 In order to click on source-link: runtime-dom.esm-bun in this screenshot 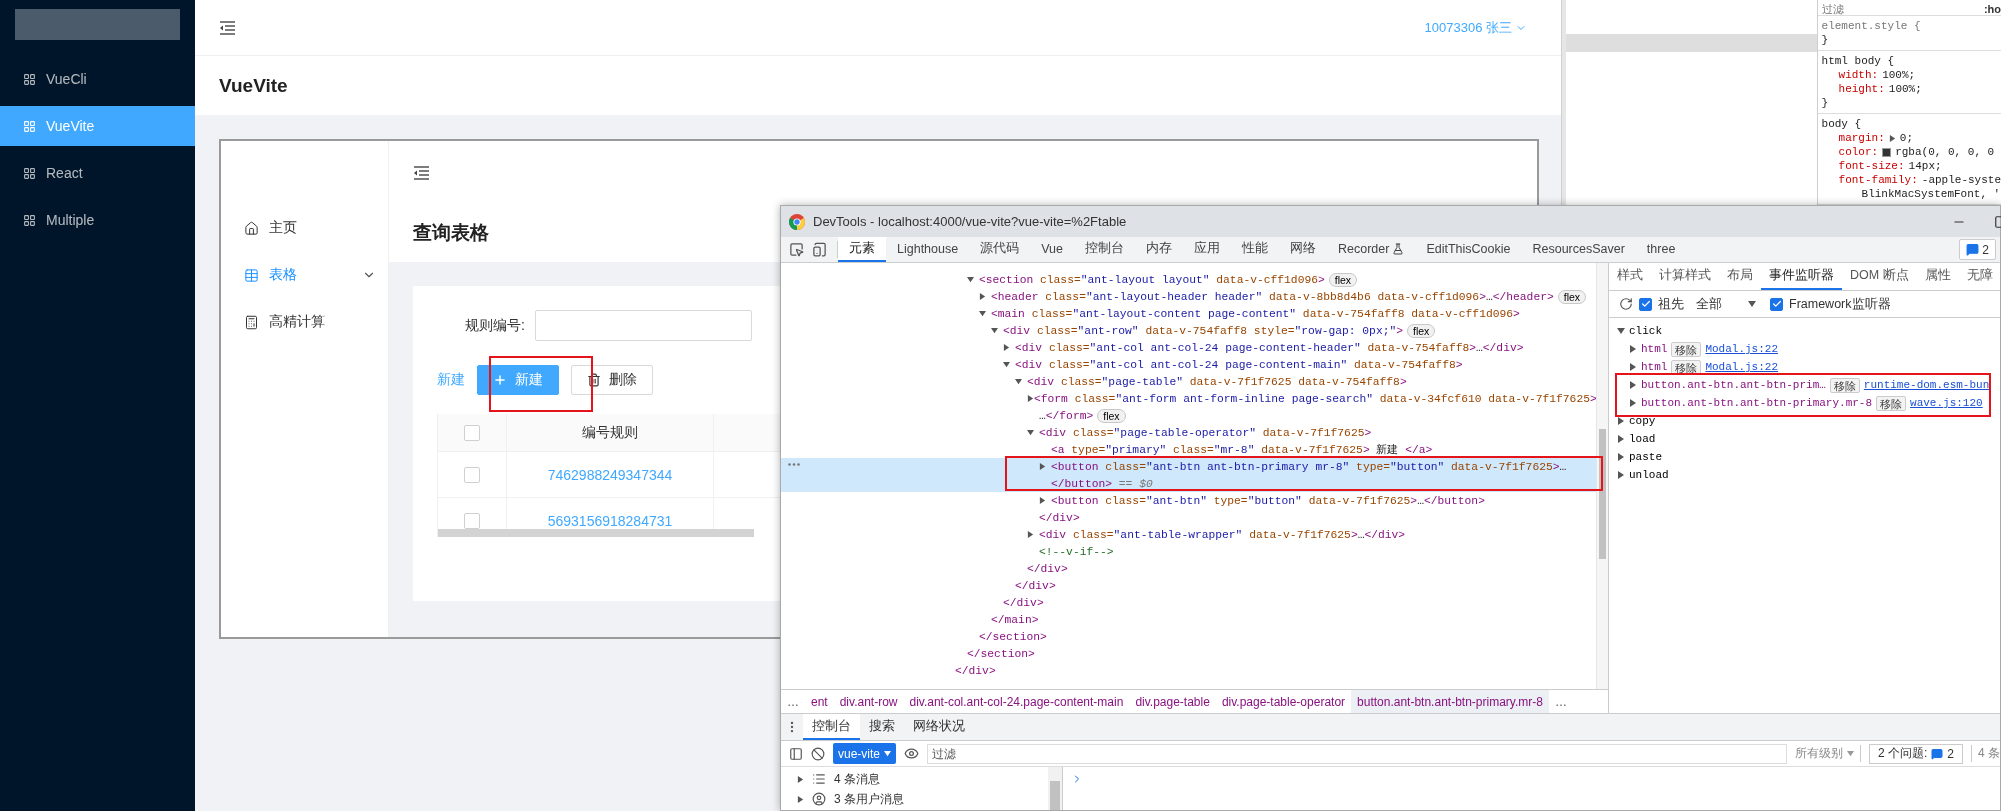, I will do `click(1926, 385)`.